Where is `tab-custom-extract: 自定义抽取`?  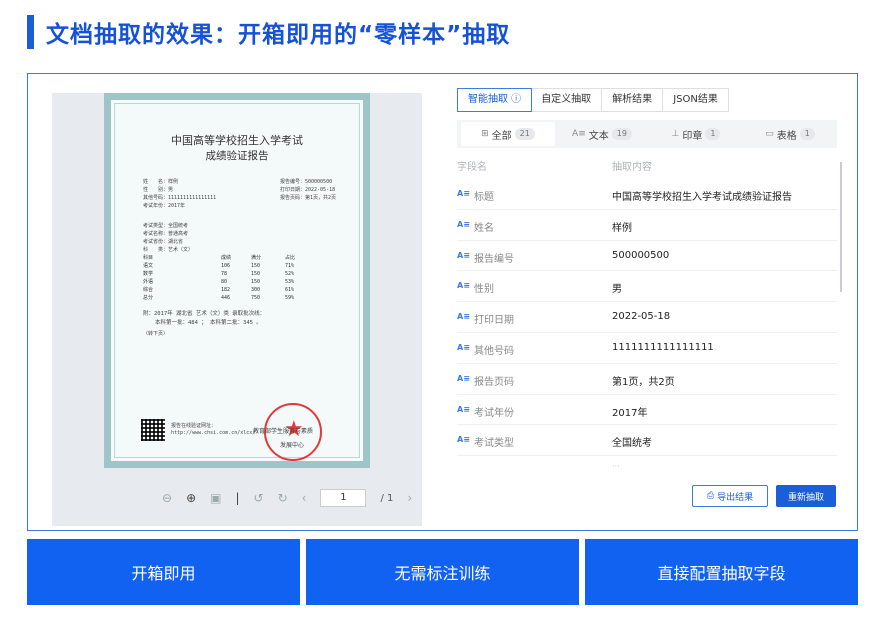 tab-custom-extract: 自定义抽取 is located at coordinates (567, 100).